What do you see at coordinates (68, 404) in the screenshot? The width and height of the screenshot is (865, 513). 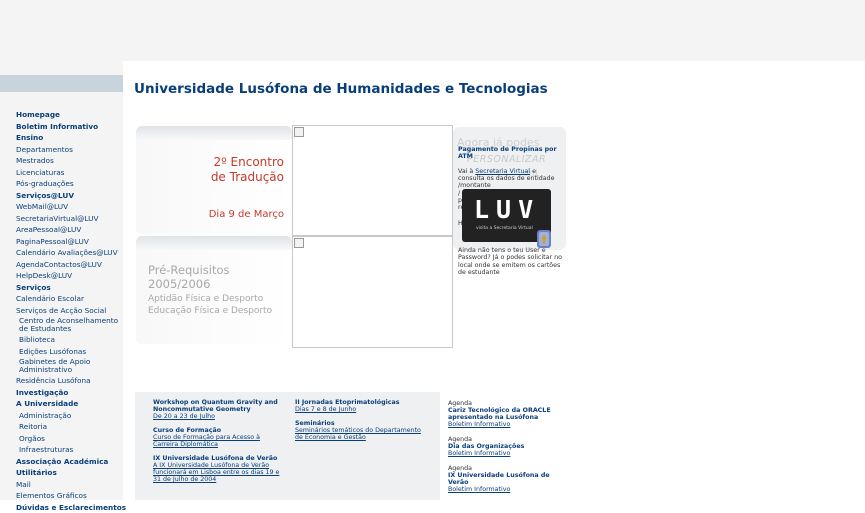 I see `nav-link: A Universidade` at bounding box center [68, 404].